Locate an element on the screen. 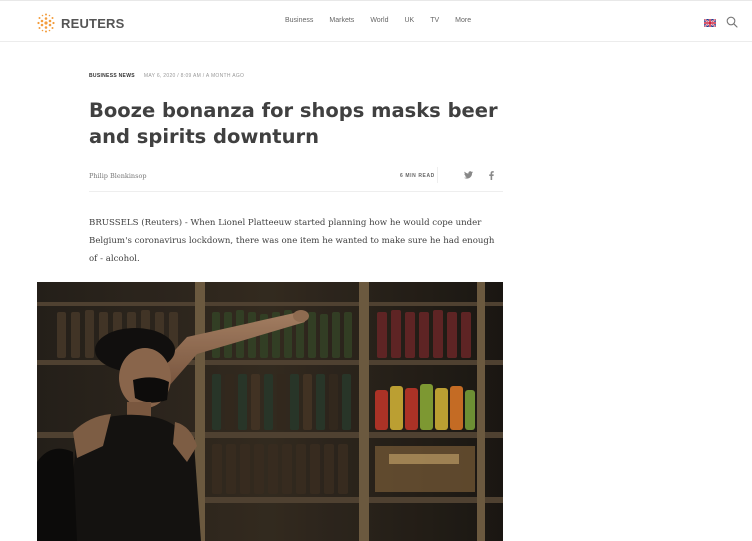 This screenshot has height=541, width=752. nav-uk: UK is located at coordinates (409, 20).